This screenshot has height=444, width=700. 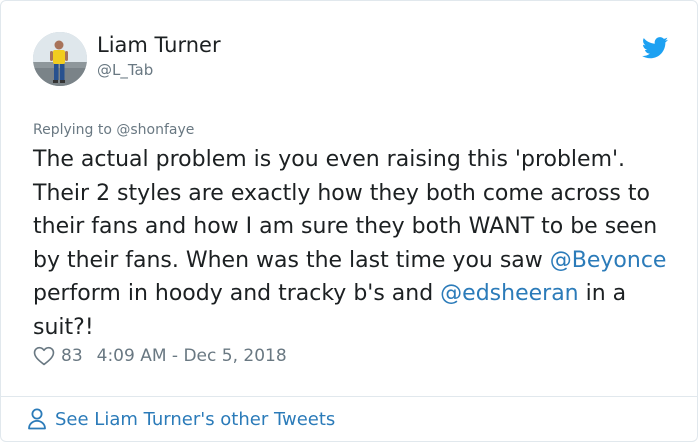 I want to click on author-name: Liam Turner, so click(x=159, y=45).